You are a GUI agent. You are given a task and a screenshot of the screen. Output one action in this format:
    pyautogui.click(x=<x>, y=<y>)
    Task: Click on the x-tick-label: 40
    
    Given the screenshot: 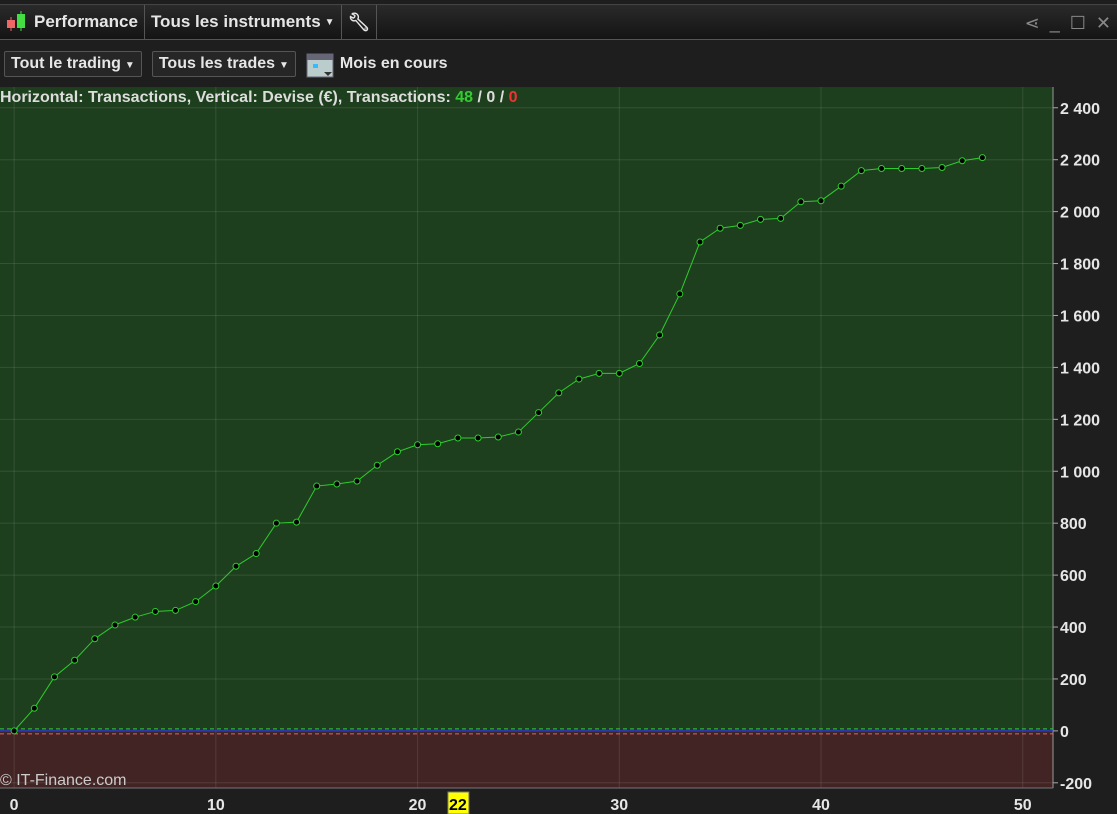 What is the action you would take?
    pyautogui.click(x=821, y=805)
    